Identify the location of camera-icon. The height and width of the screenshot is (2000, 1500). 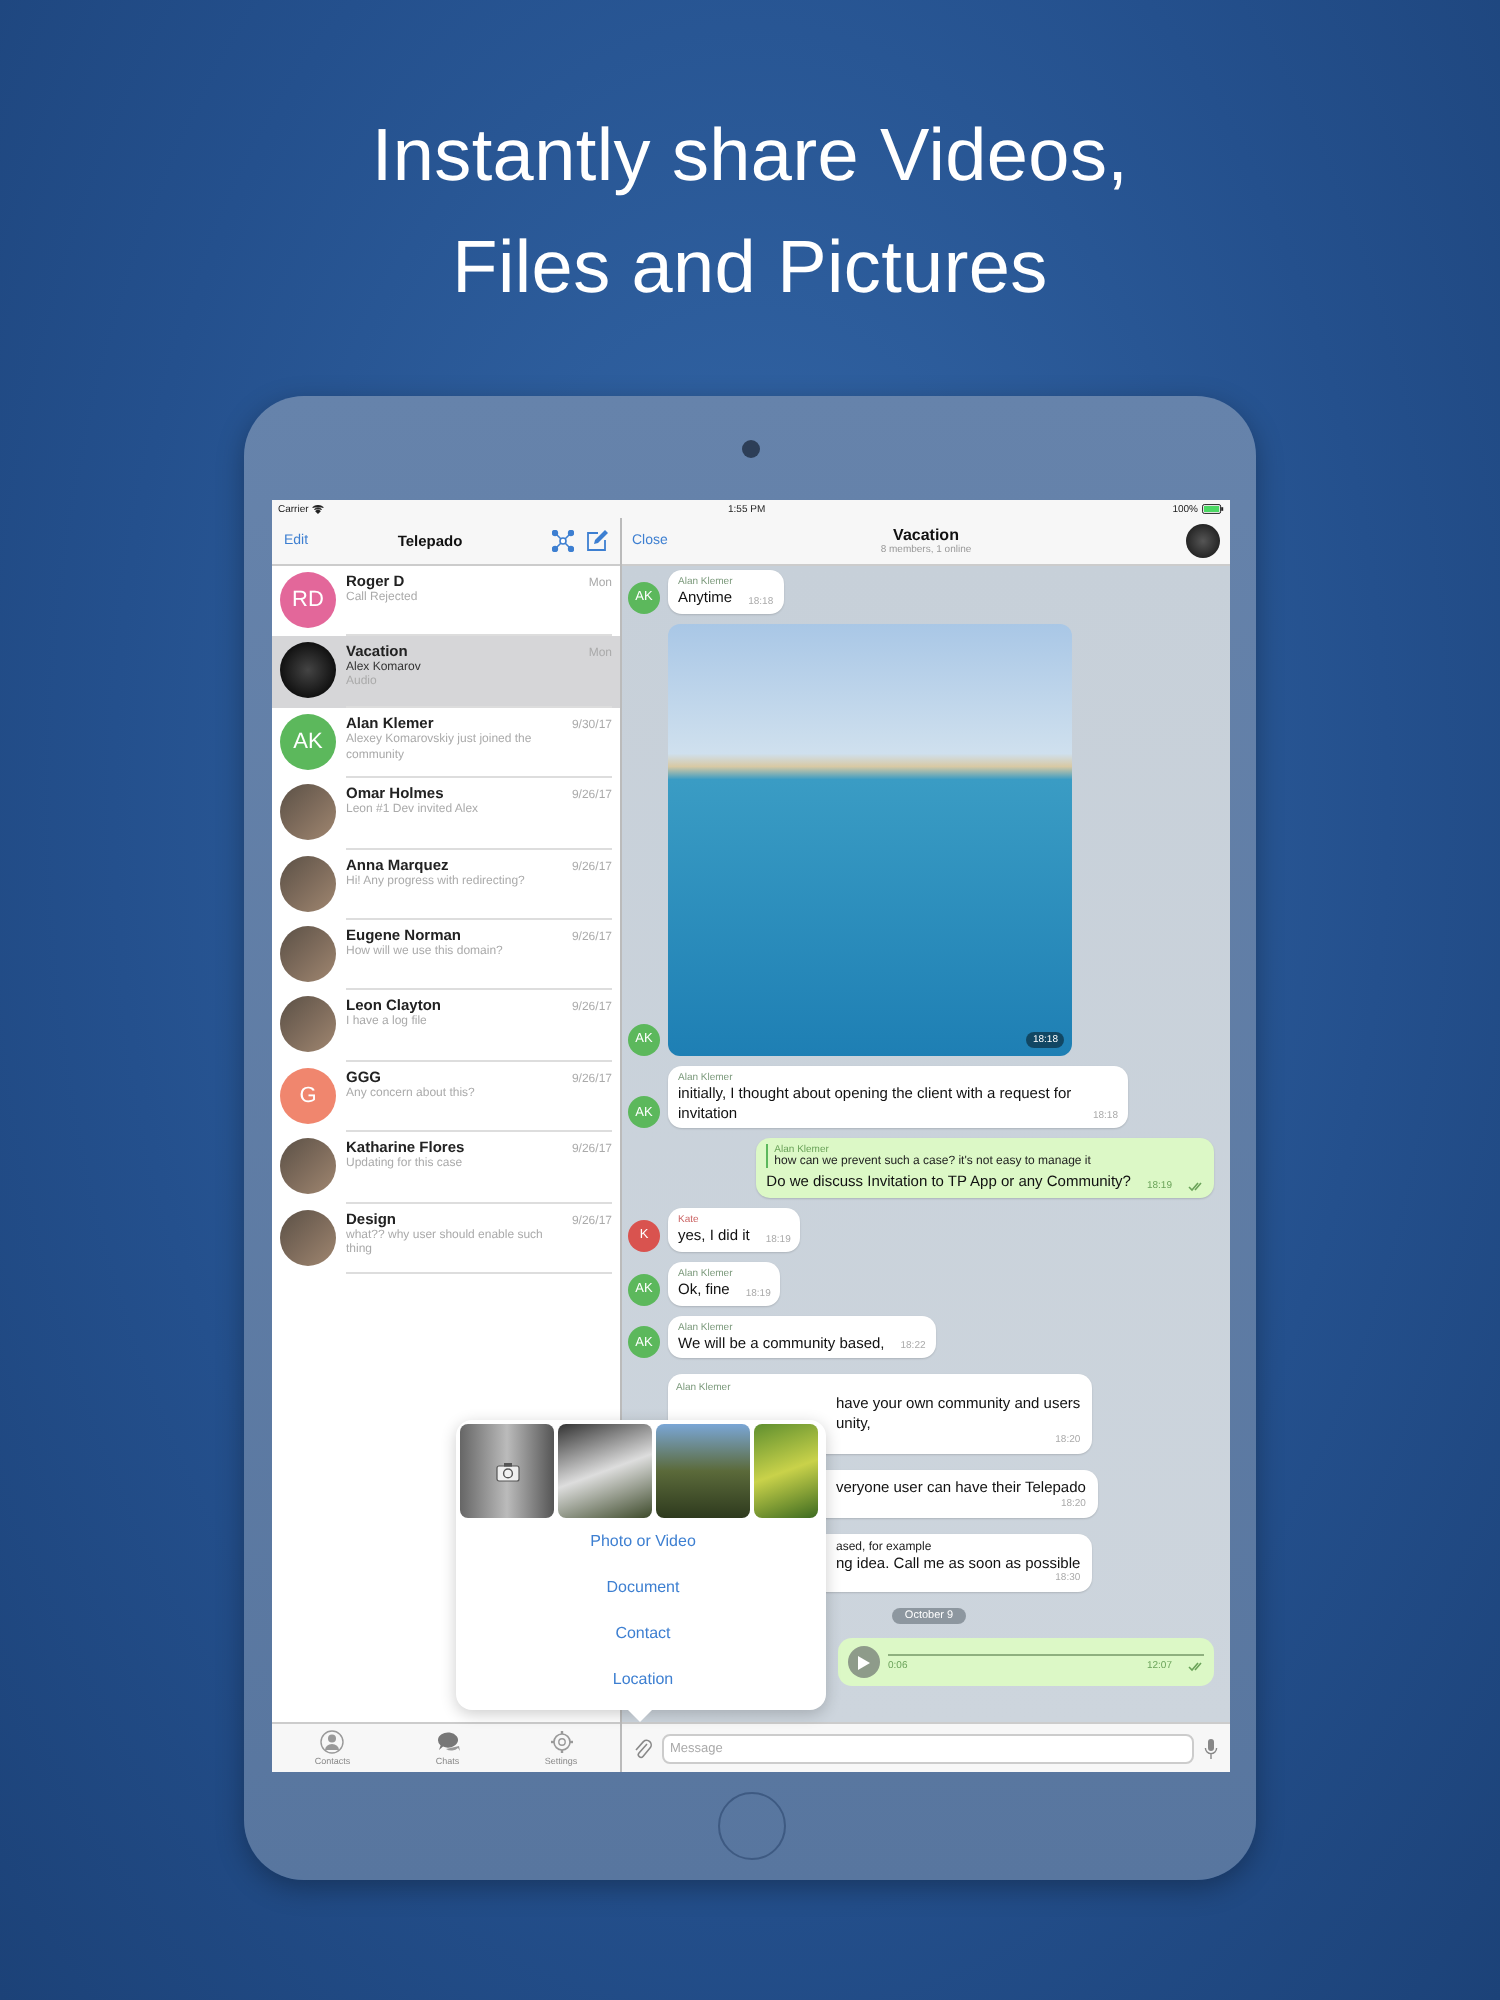
(507, 1471).